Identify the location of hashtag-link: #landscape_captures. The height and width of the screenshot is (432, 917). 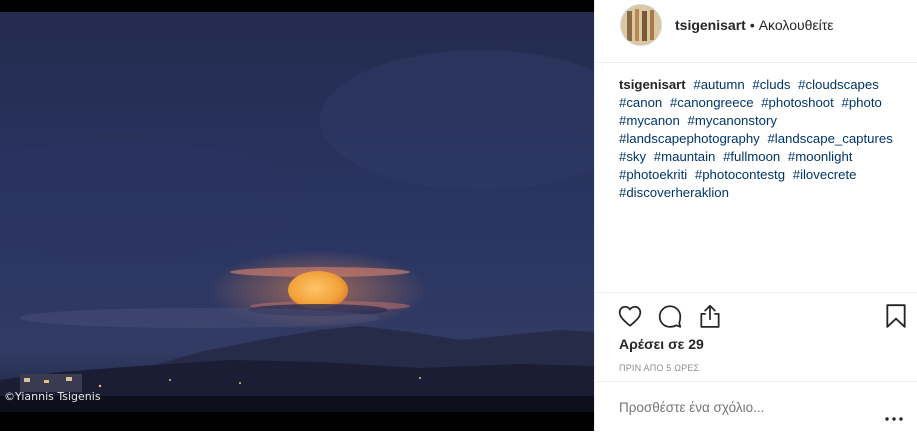
(829, 138).